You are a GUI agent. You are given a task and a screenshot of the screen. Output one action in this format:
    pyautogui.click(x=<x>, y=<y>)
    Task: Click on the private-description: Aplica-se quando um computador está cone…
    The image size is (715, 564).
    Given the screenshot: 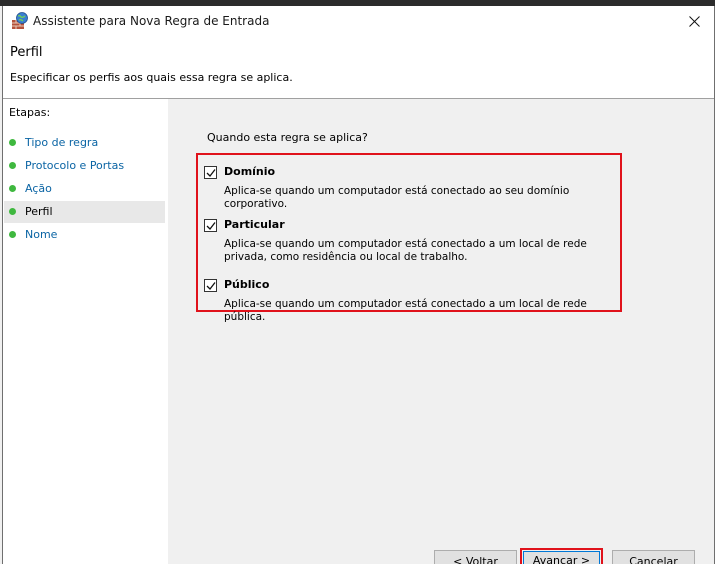 What is the action you would take?
    pyautogui.click(x=405, y=250)
    